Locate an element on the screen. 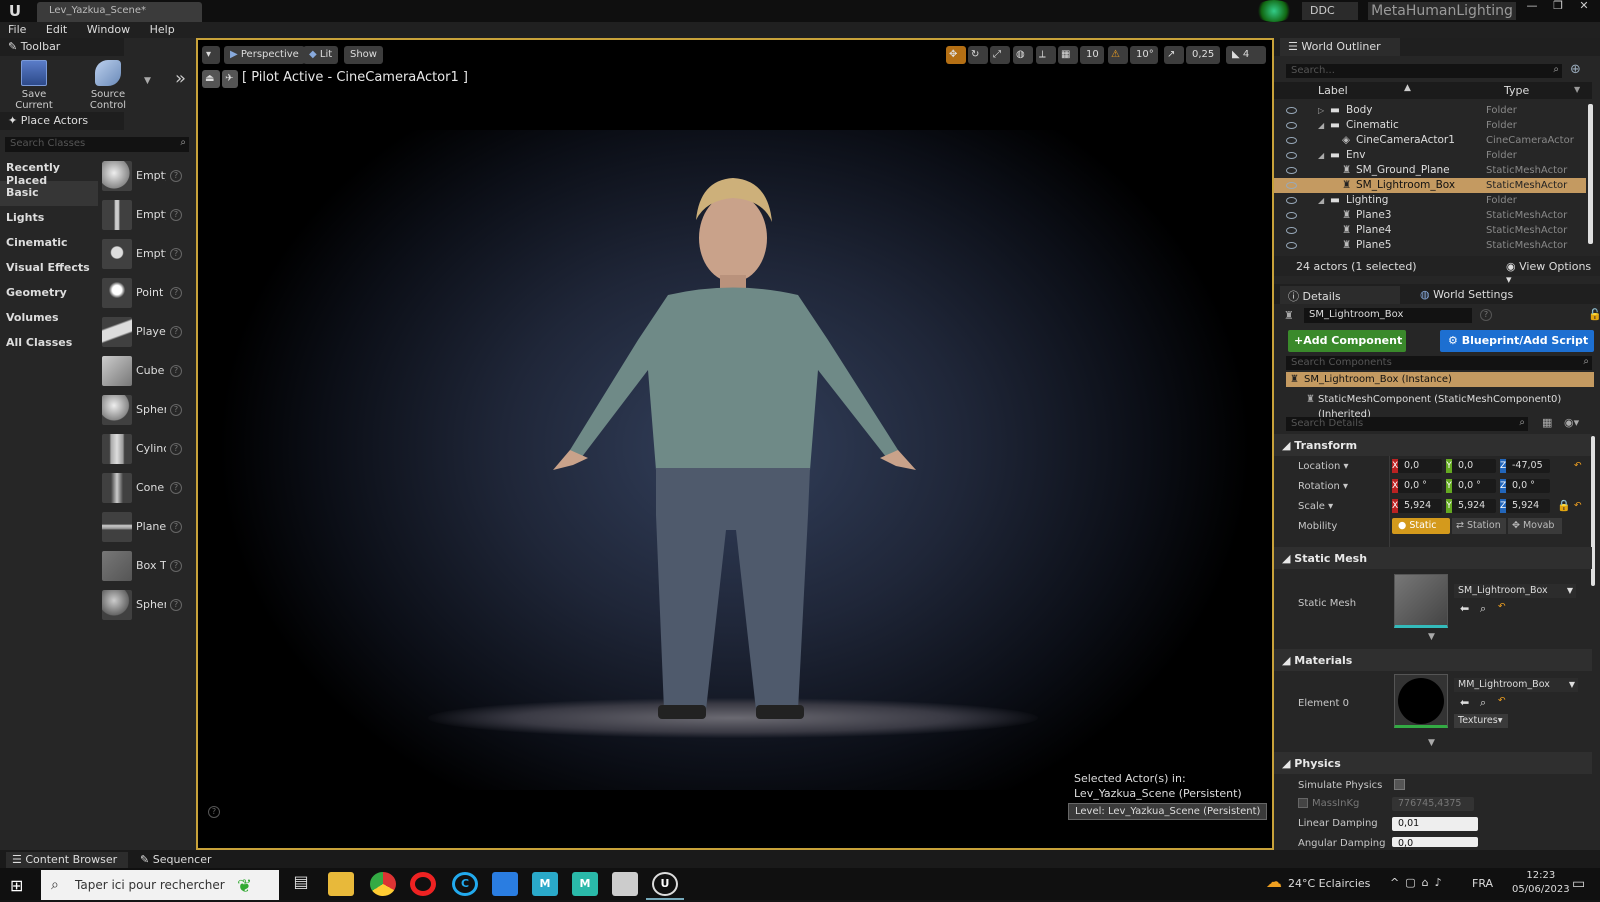  source-control-status-icon is located at coordinates (1274, 11).